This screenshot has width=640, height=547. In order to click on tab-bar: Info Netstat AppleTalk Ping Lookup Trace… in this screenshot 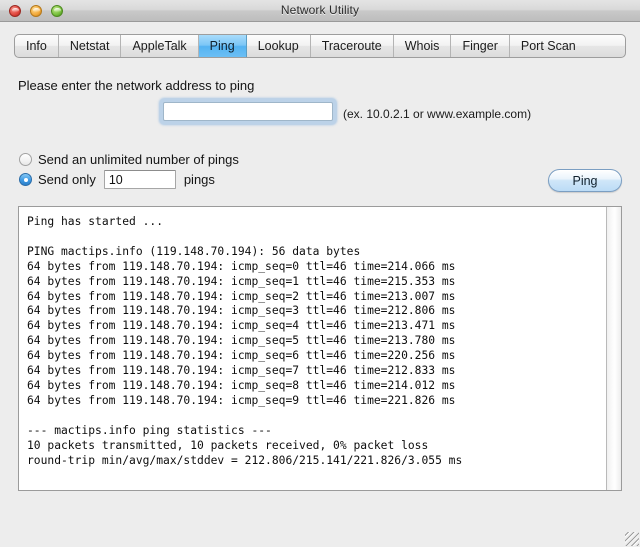, I will do `click(320, 46)`.